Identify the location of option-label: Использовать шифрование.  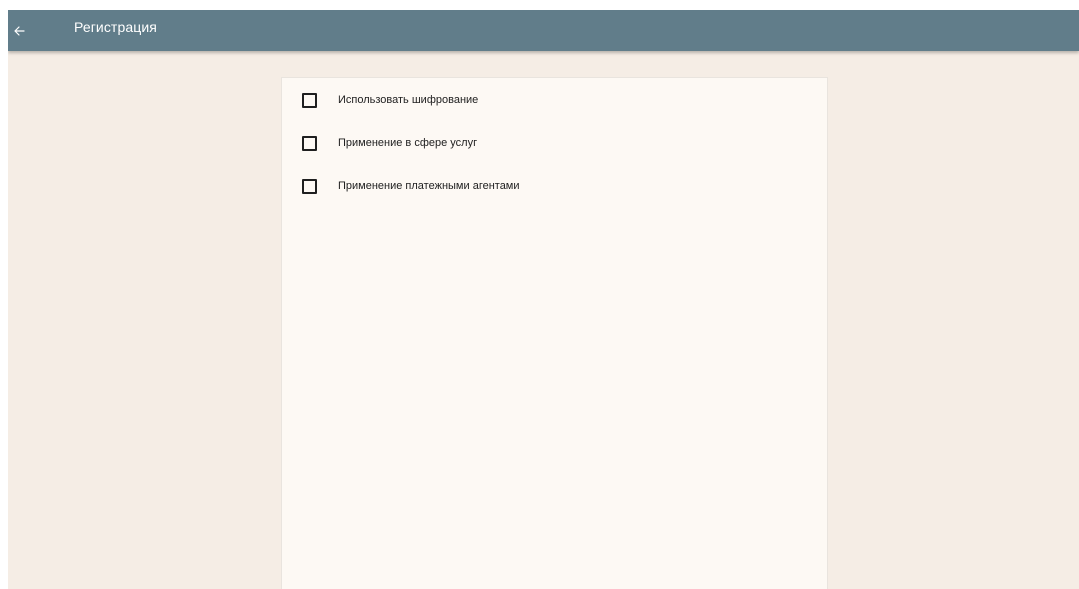
(408, 100).